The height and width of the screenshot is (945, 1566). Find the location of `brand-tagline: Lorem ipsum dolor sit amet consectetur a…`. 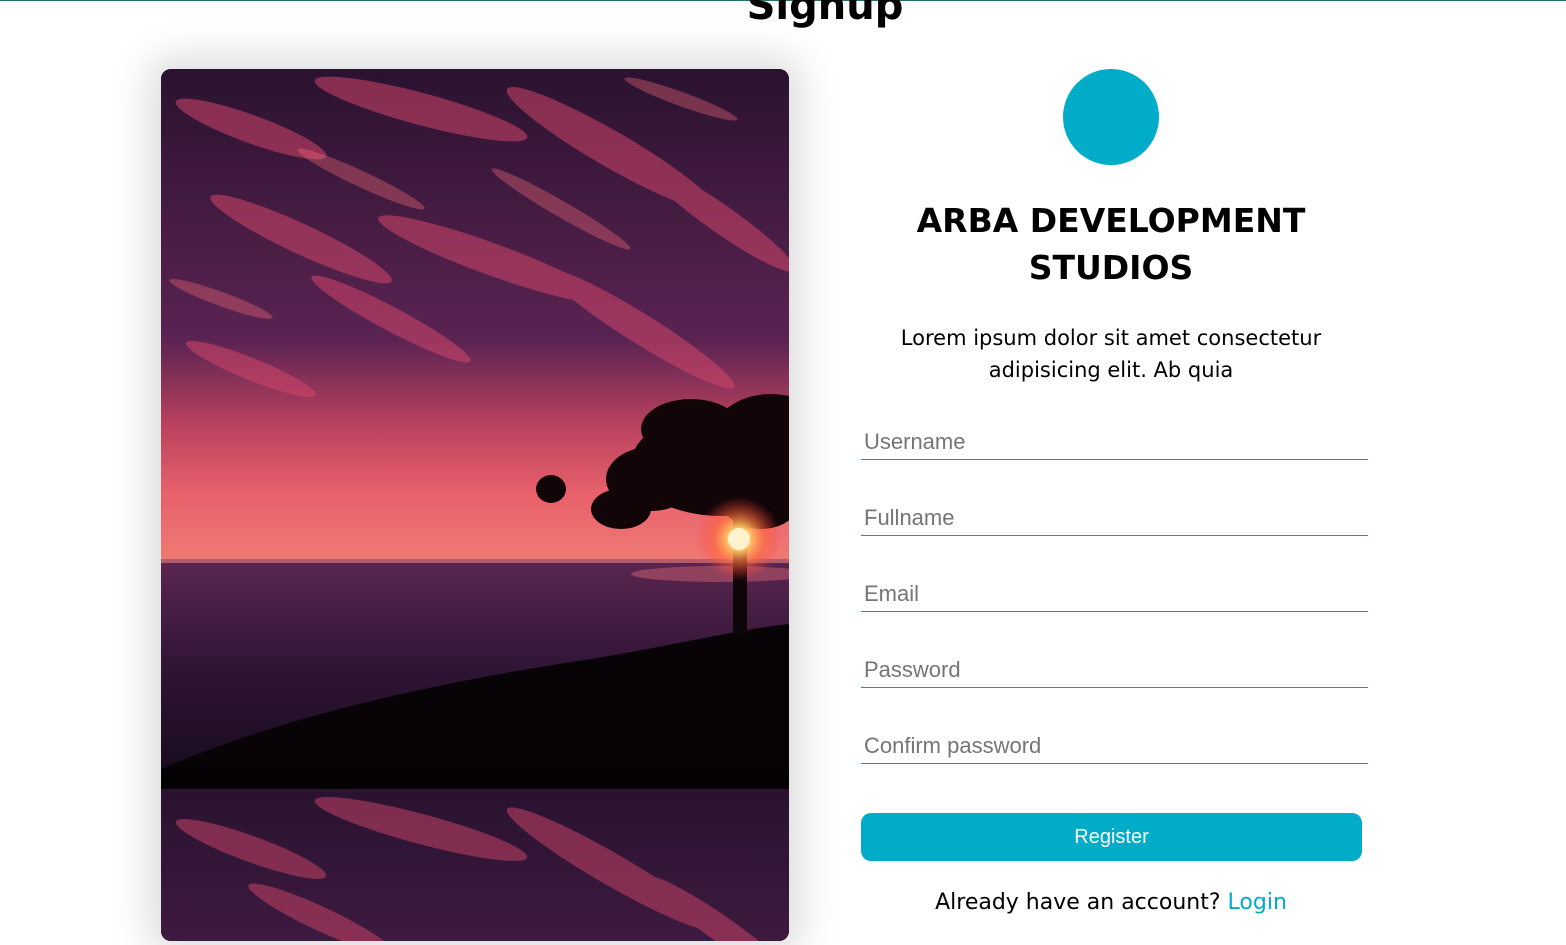

brand-tagline: Lorem ipsum dolor sit amet consectetur a… is located at coordinates (1111, 354).